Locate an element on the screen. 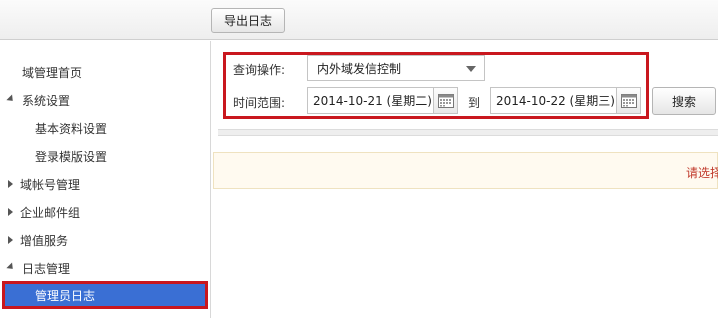  sidebar-item-label: 企业邮件组 is located at coordinates (50, 212).